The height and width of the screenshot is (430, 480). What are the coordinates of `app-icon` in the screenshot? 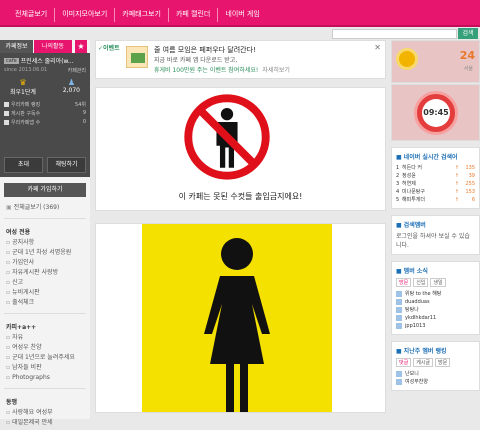 It's located at (6, 122).